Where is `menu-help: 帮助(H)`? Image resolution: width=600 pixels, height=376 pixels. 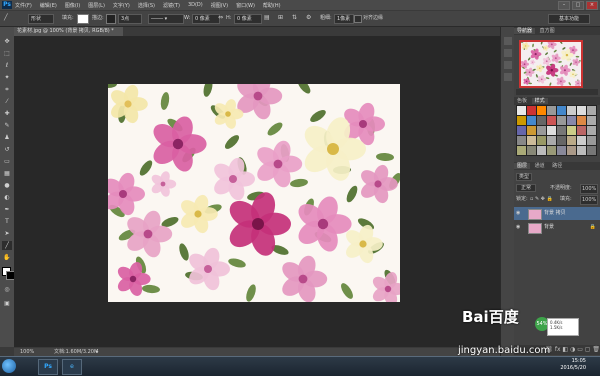
menu-help: 帮助(H) is located at coordinates (272, 5).